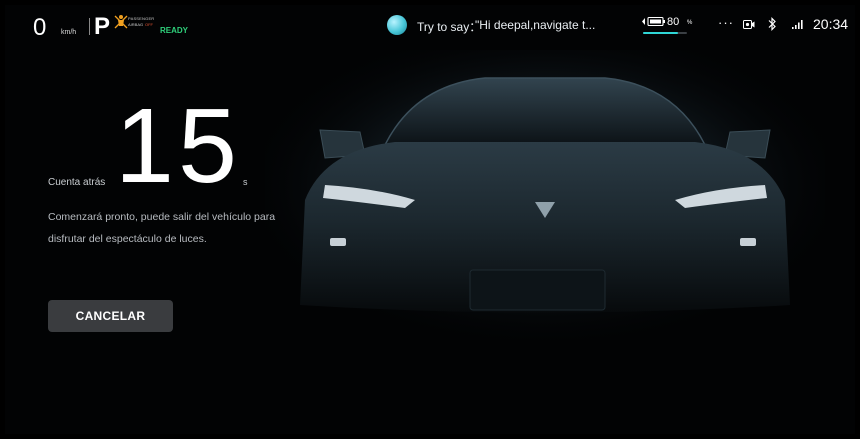  I want to click on battery-unit: %, so click(690, 23).